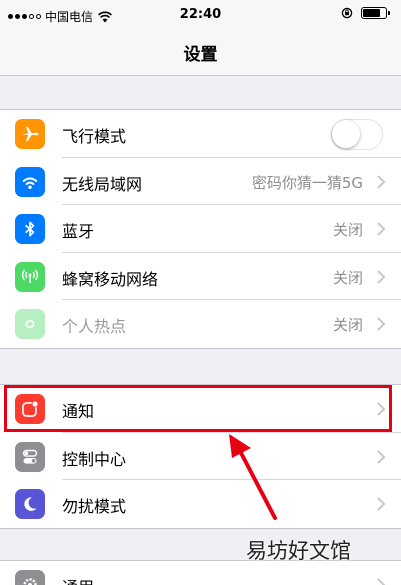  Describe the element at coordinates (94, 136) in the screenshot. I see `row-label: 飞行模式` at that location.